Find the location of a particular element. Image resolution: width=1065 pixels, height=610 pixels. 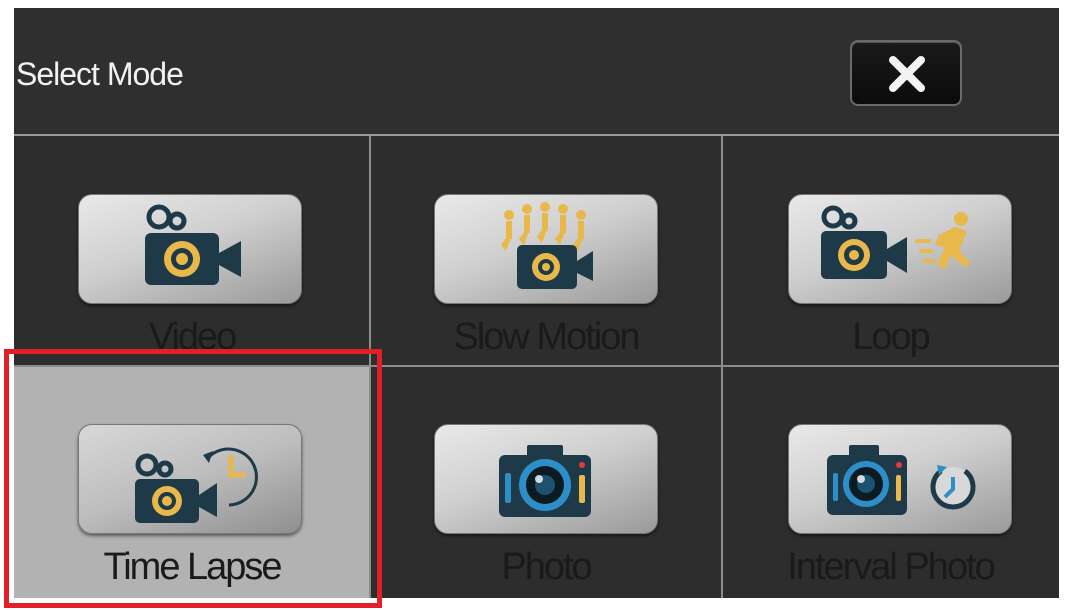

mode-slow-motion: Slow Motion is located at coordinates (546, 251).